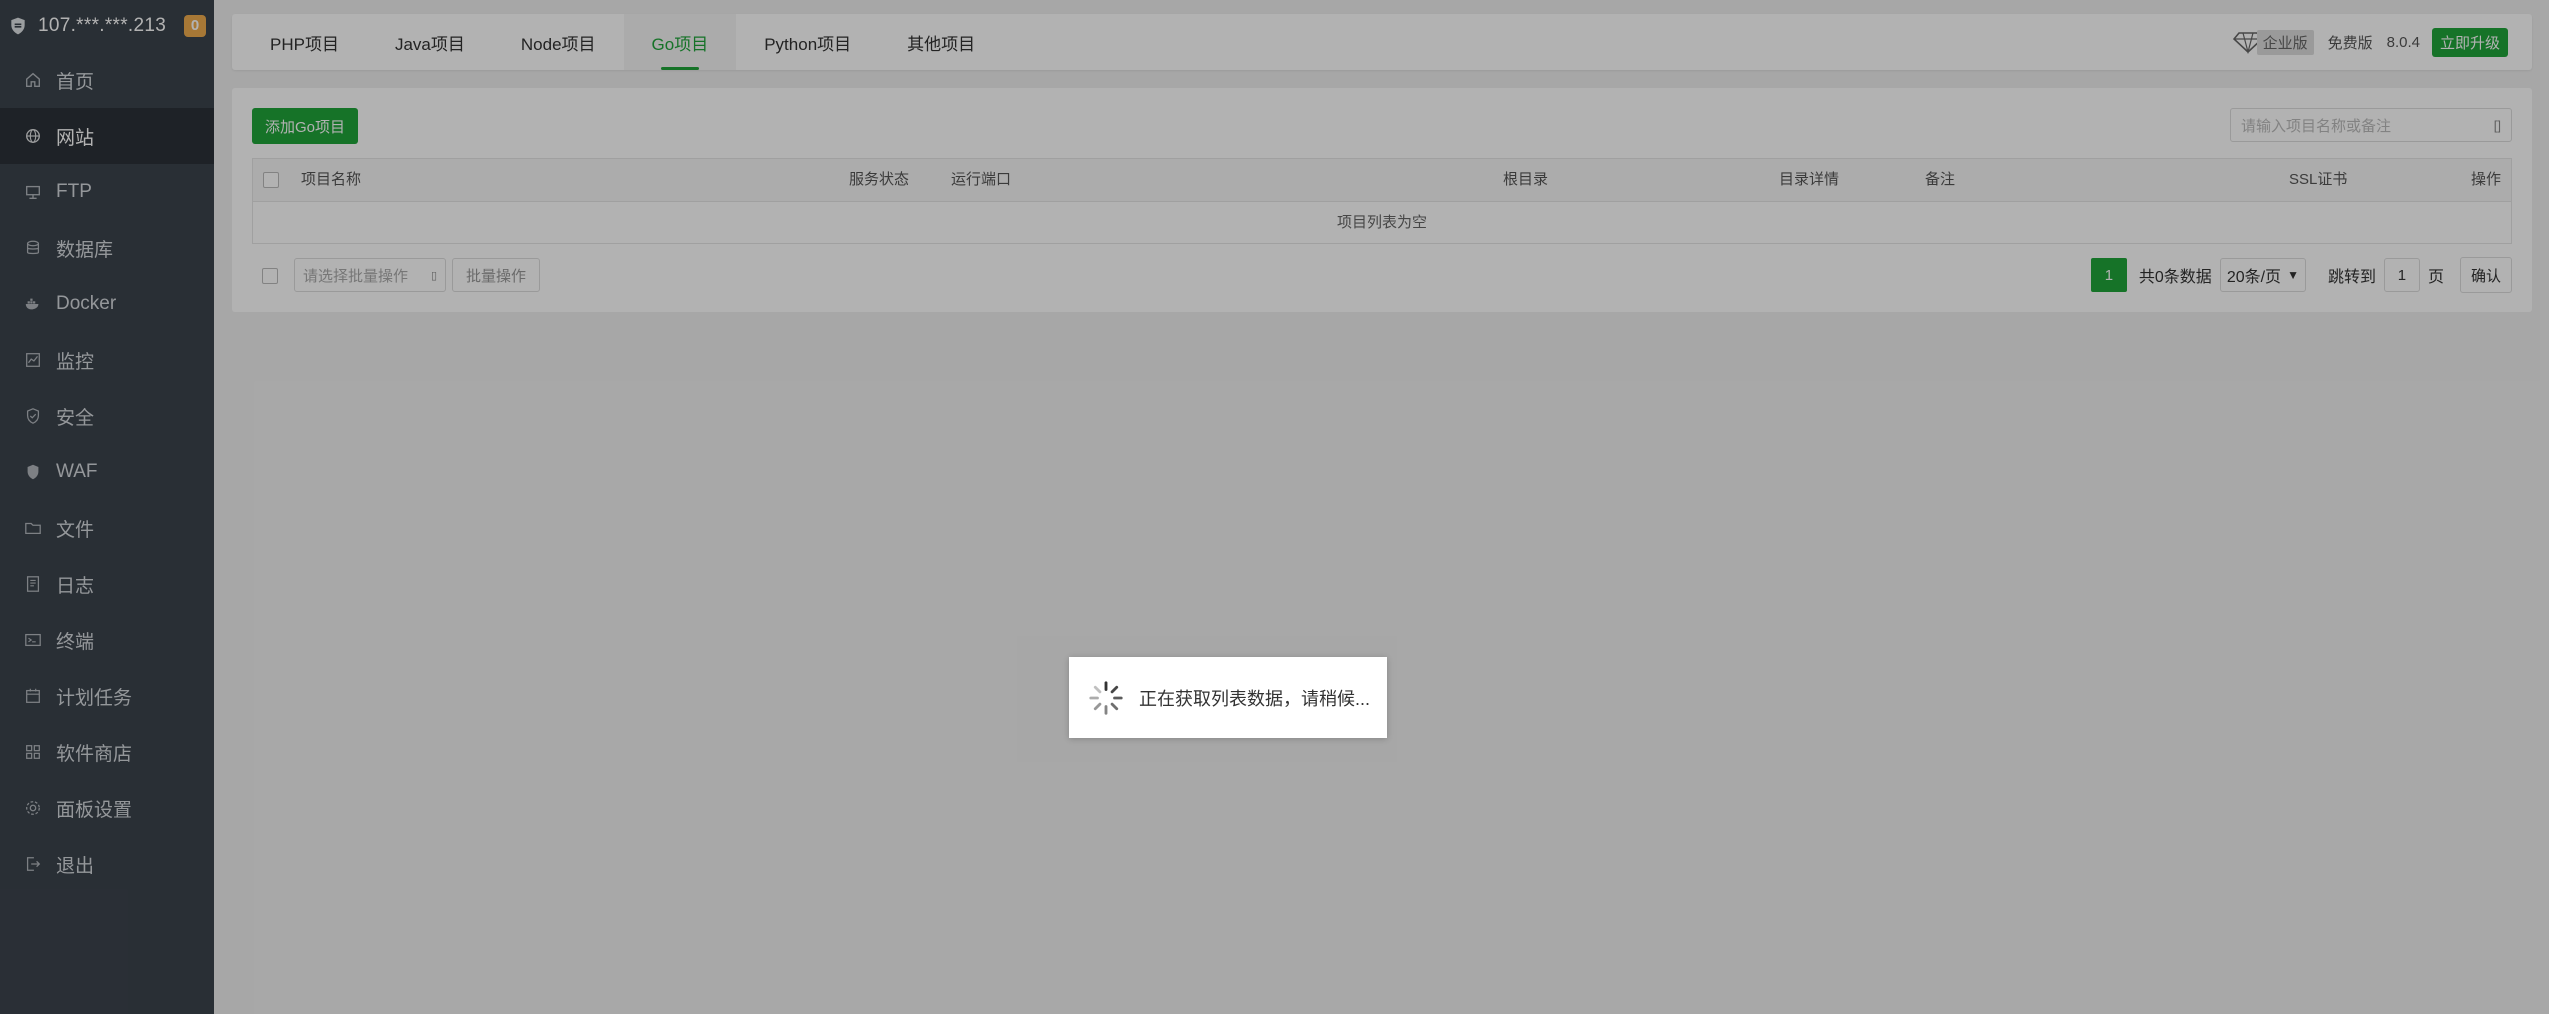 The height and width of the screenshot is (1014, 2549). What do you see at coordinates (1106, 697) in the screenshot?
I see `loading-spinner-icon` at bounding box center [1106, 697].